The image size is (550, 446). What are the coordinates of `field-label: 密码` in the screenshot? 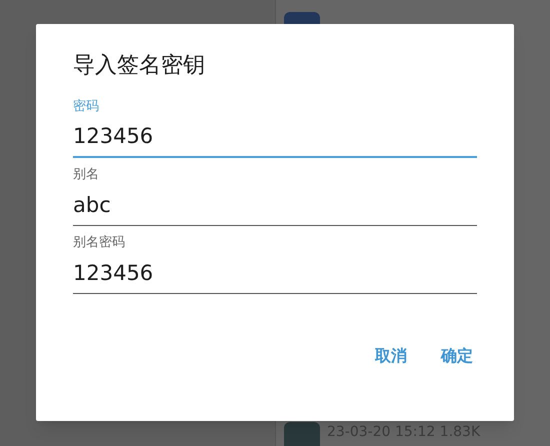 It's located at (86, 107).